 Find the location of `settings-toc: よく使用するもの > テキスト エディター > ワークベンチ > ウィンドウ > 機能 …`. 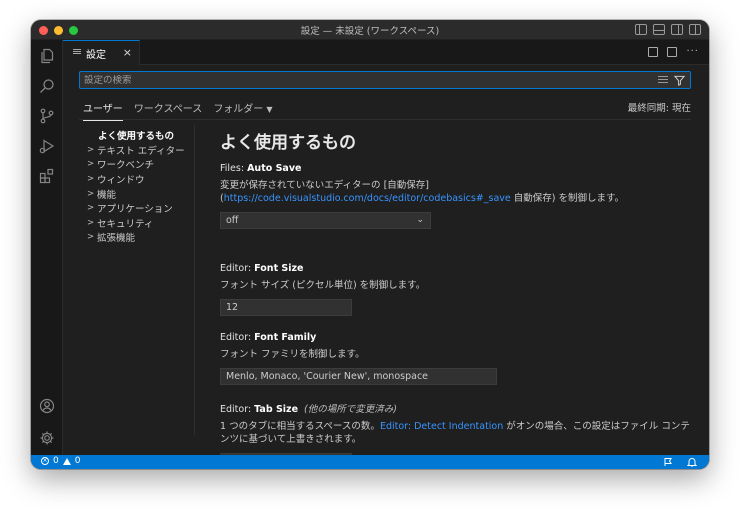

settings-toc: よく使用するもの > テキスト エディター > ワークベンチ > ウィンドウ > 機能 … is located at coordinates (142, 186).